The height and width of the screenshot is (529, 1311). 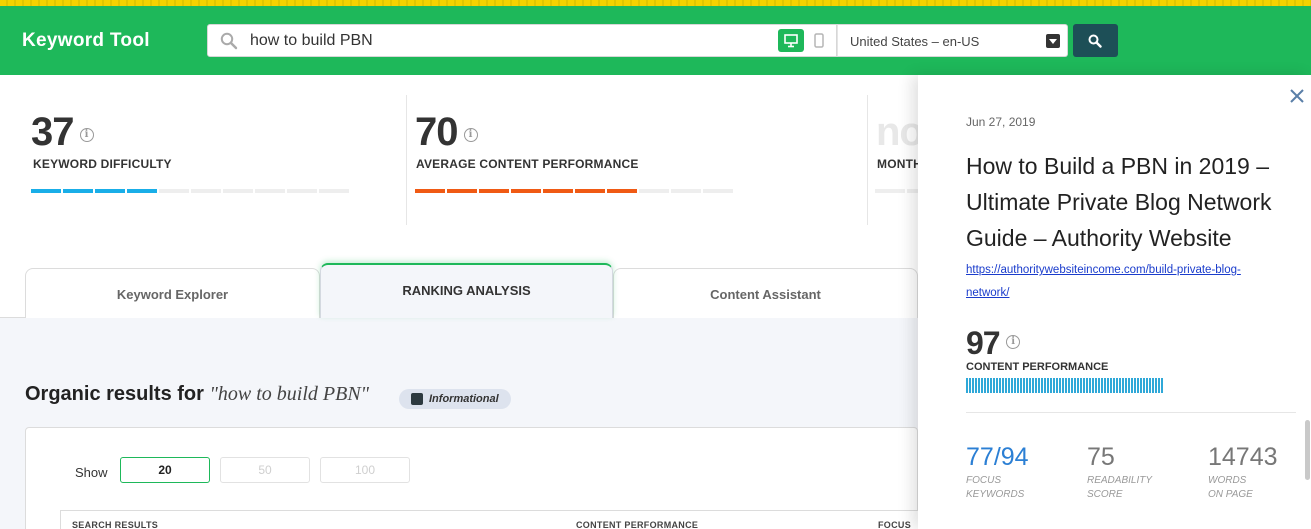 What do you see at coordinates (1119, 472) in the screenshot?
I see `readability-score-metric: 75 READABILITY SCORE` at bounding box center [1119, 472].